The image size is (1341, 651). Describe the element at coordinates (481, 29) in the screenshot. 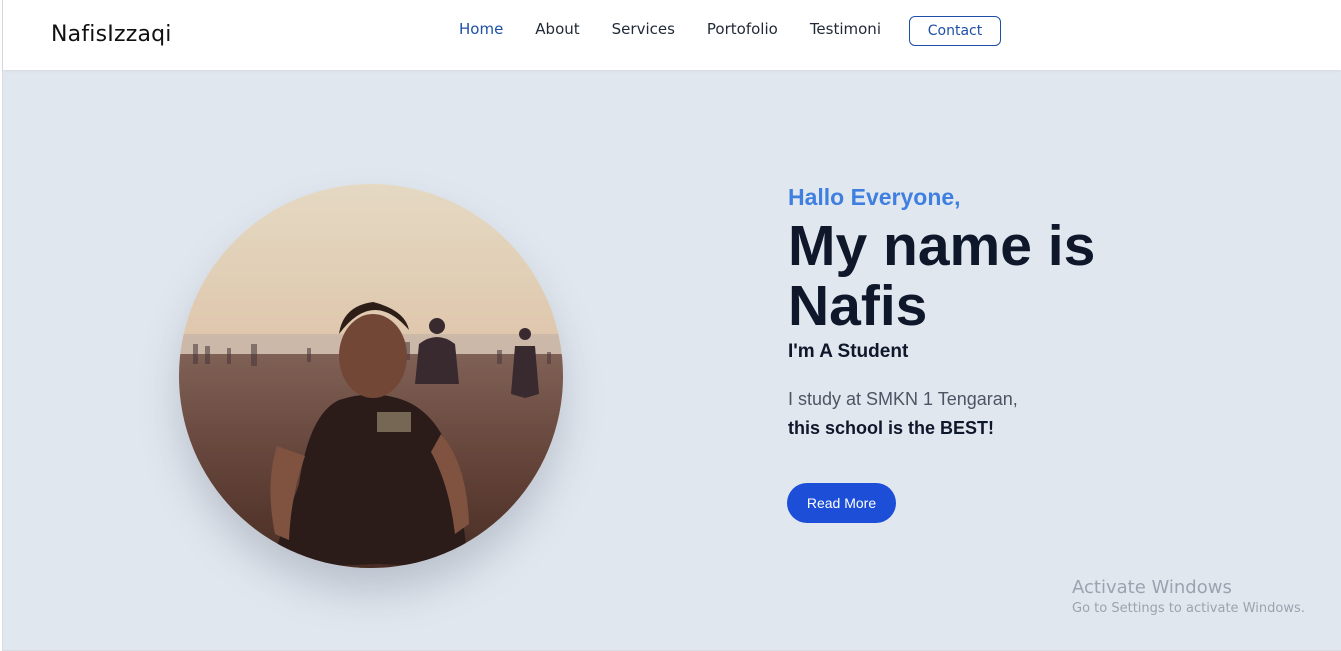

I see `nav-link-home: Home` at that location.